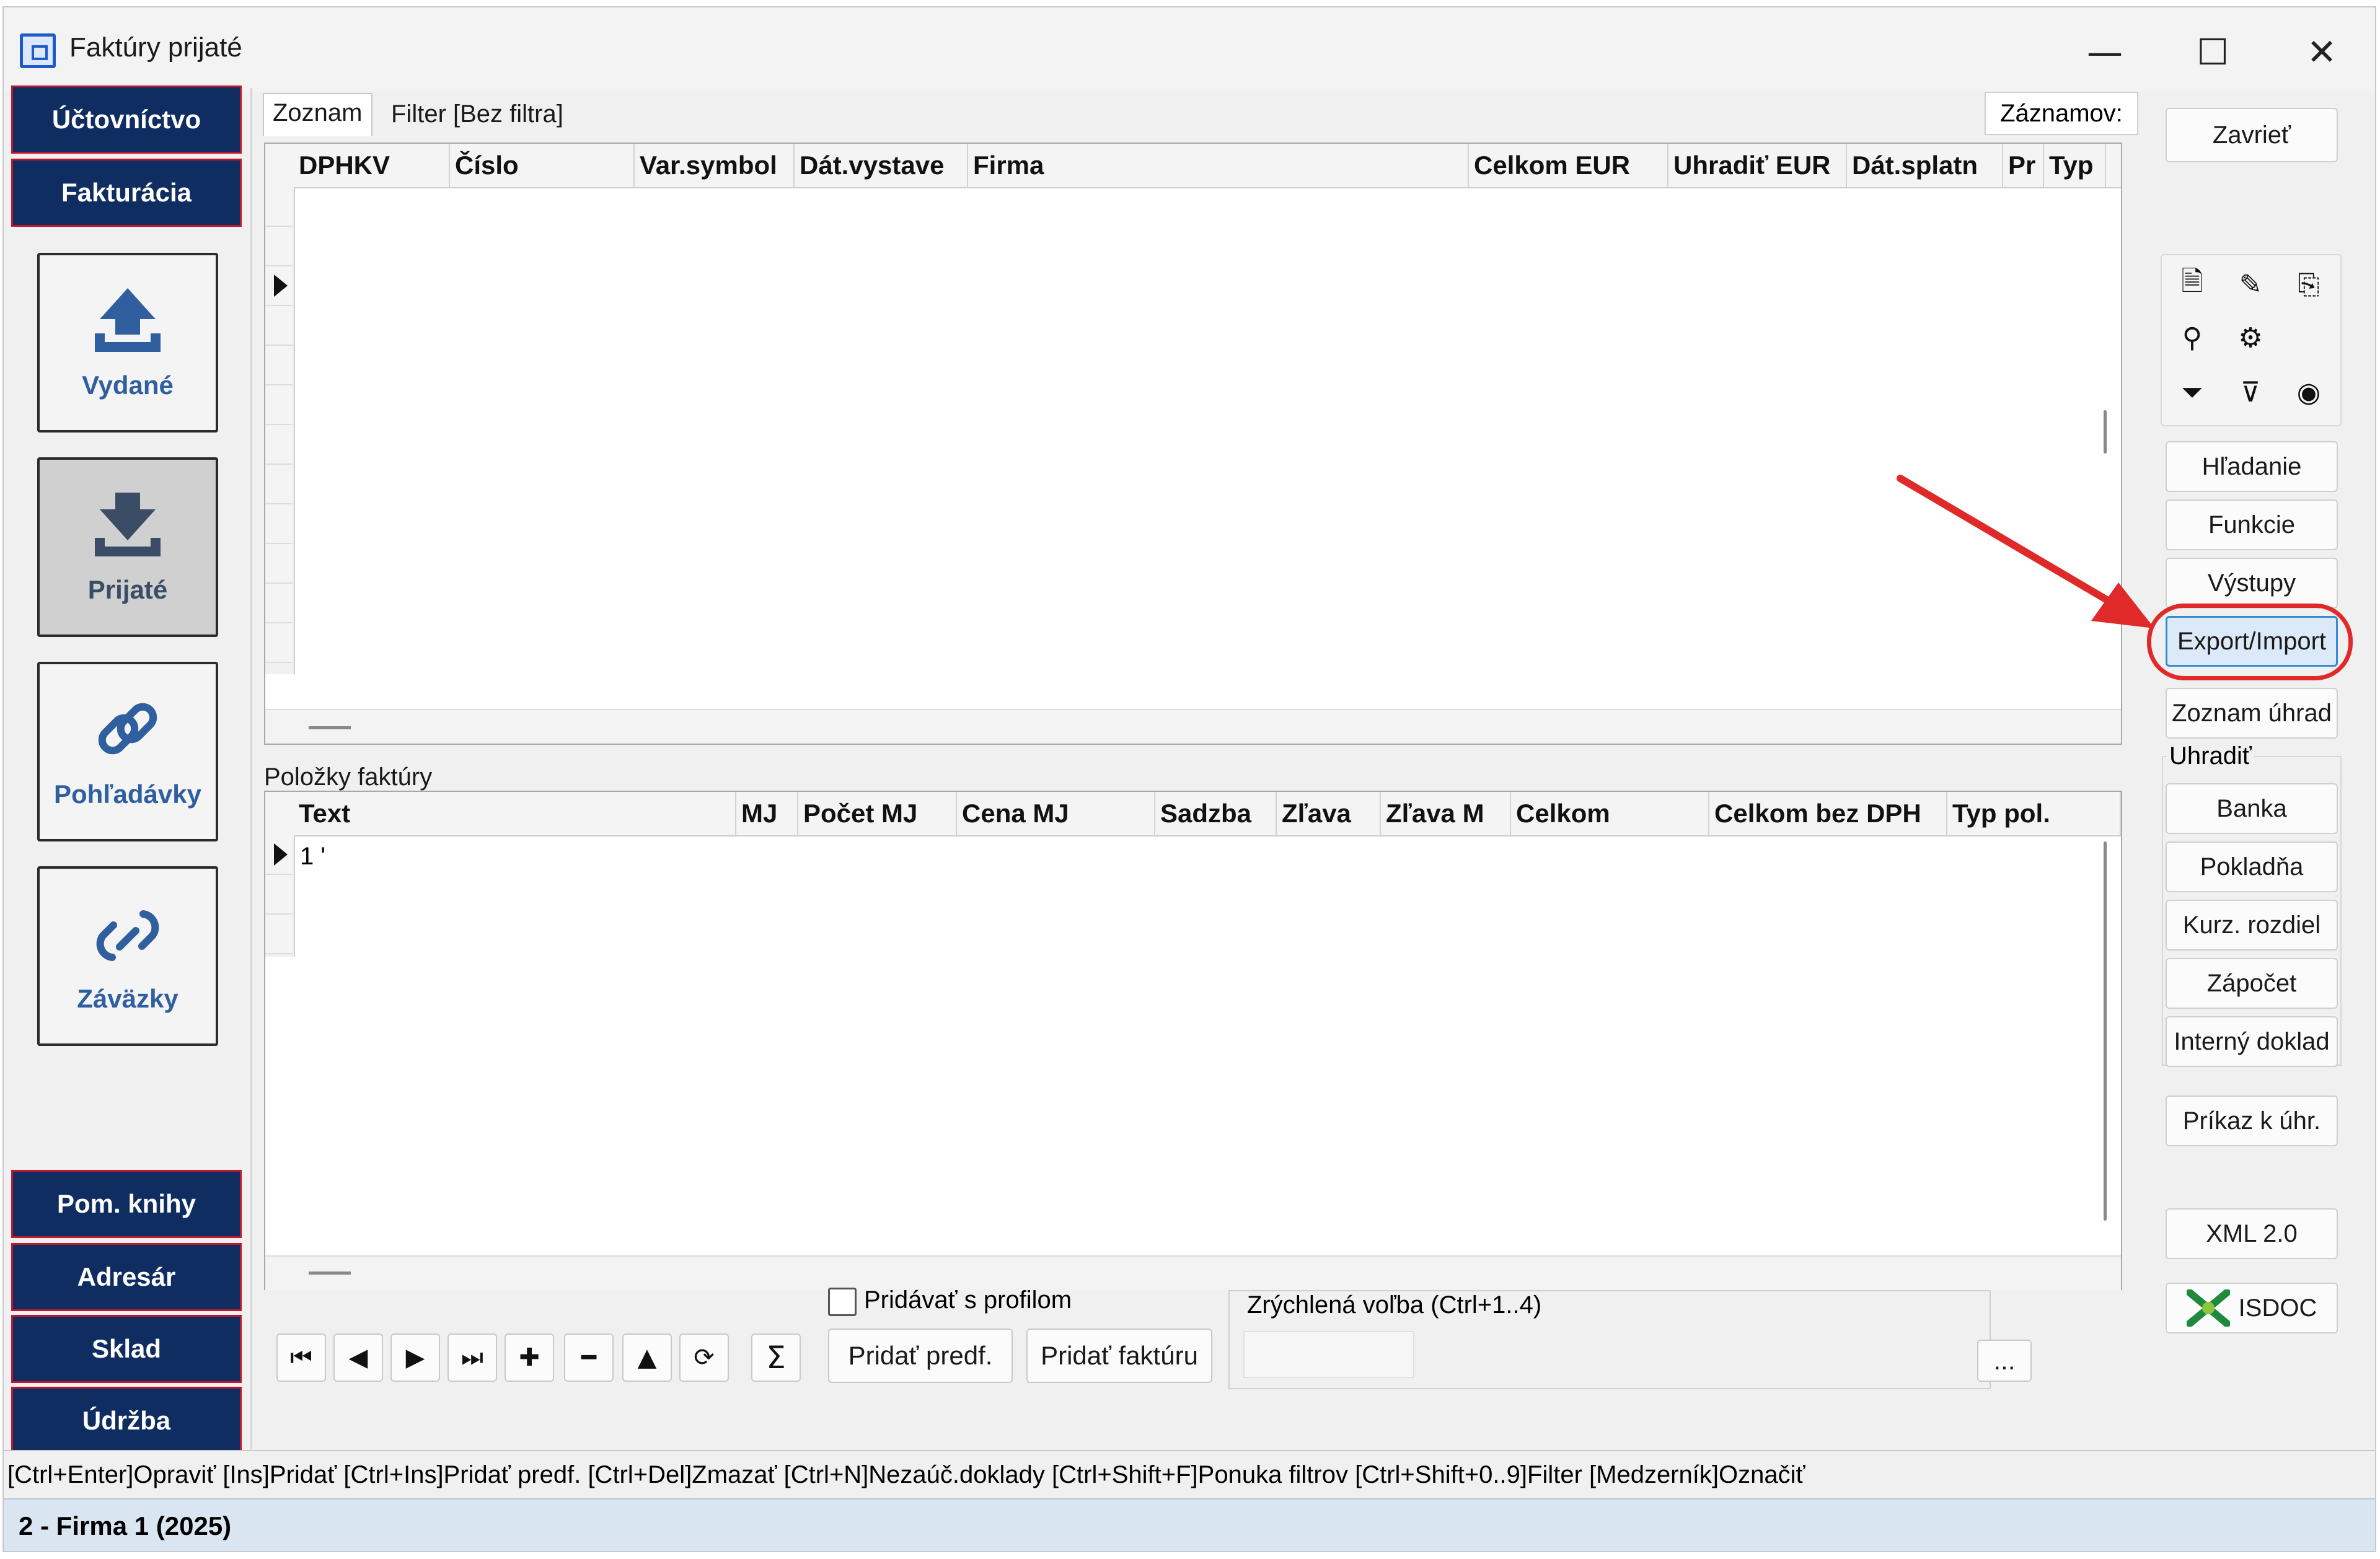  I want to click on col-firma: Firma, so click(1218, 165).